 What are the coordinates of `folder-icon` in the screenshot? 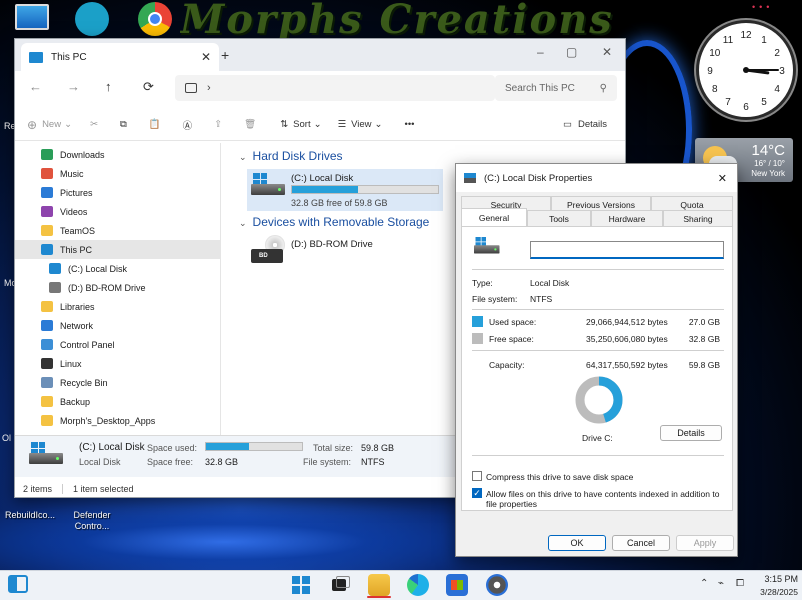 It's located at (47, 306).